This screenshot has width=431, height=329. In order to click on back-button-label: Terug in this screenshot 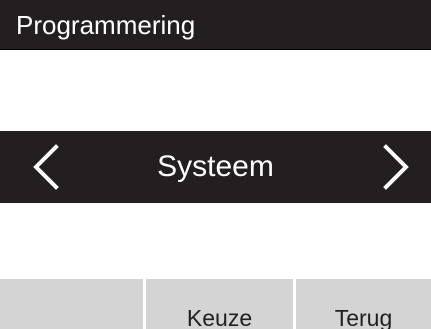, I will do `click(363, 317)`.